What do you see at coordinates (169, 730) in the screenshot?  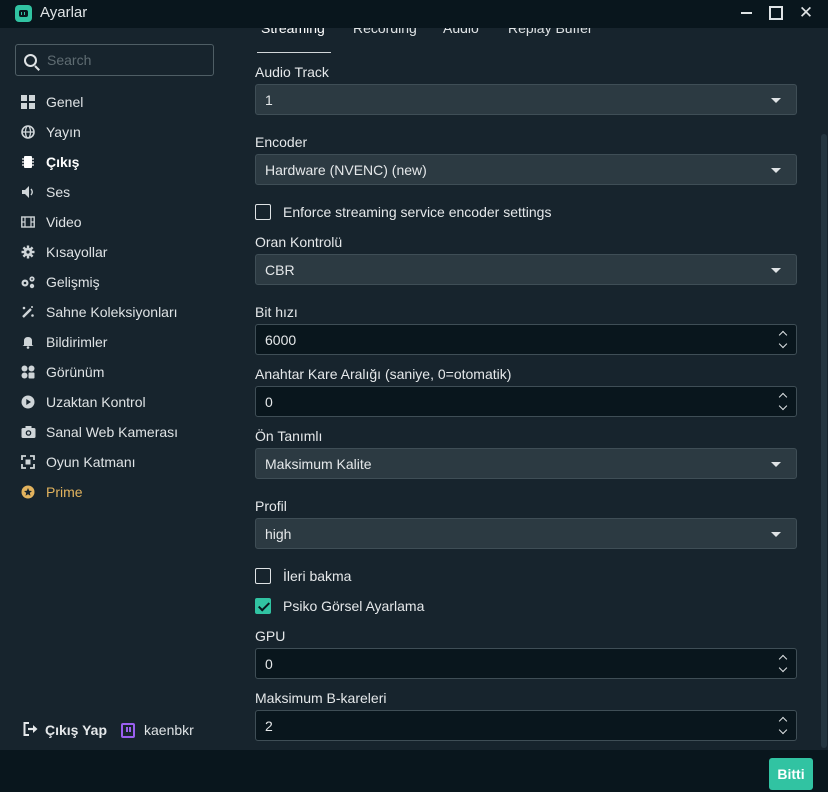 I see `username: kaenbkr` at bounding box center [169, 730].